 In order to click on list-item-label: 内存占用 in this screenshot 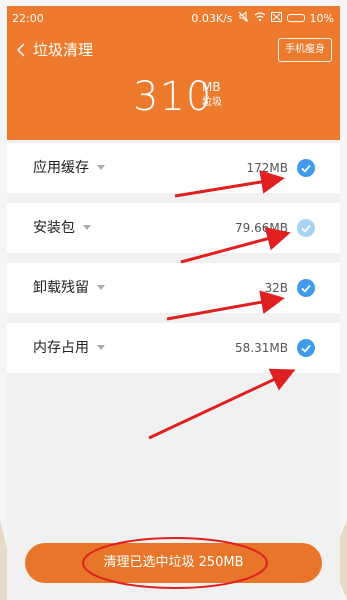, I will do `click(61, 348)`.